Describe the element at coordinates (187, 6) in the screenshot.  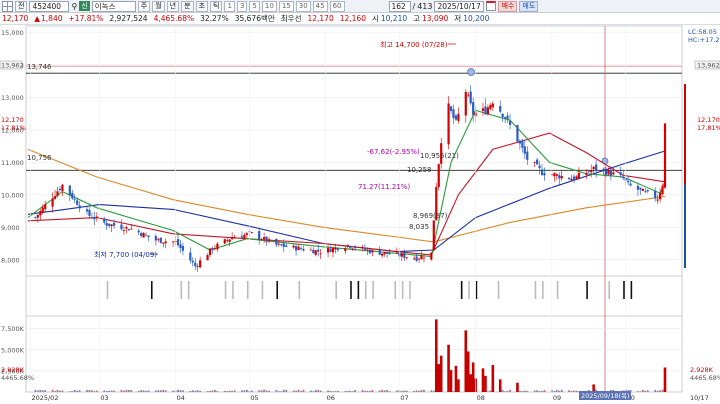
I see `tab-minute: 분` at that location.